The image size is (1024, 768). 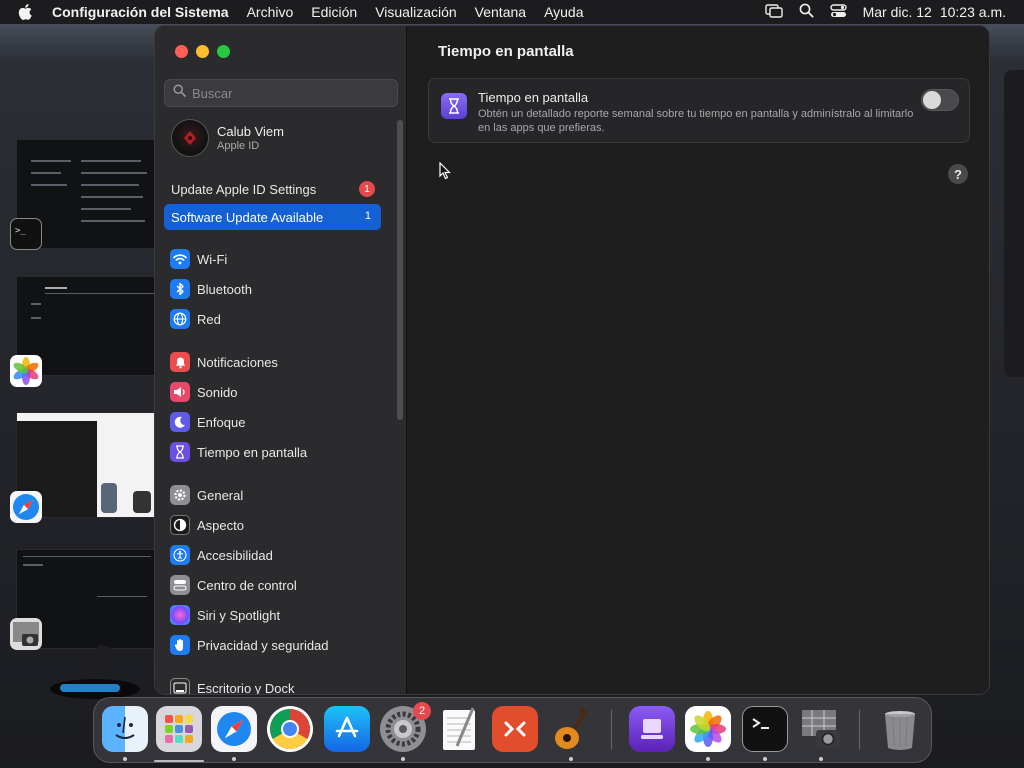 What do you see at coordinates (239, 615) in the screenshot?
I see `sidebar-item-label: Siri y Spotlight` at bounding box center [239, 615].